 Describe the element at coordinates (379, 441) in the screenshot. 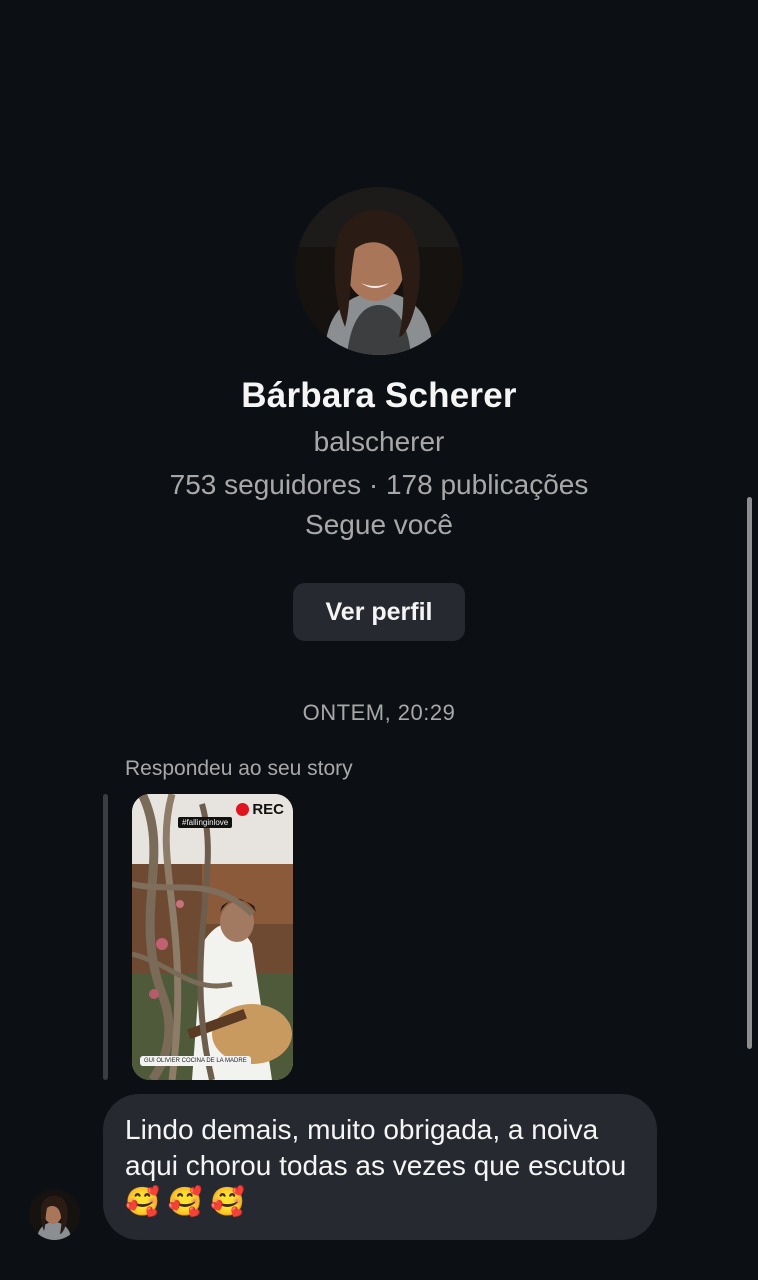

I see `profile-username: balscherer` at that location.